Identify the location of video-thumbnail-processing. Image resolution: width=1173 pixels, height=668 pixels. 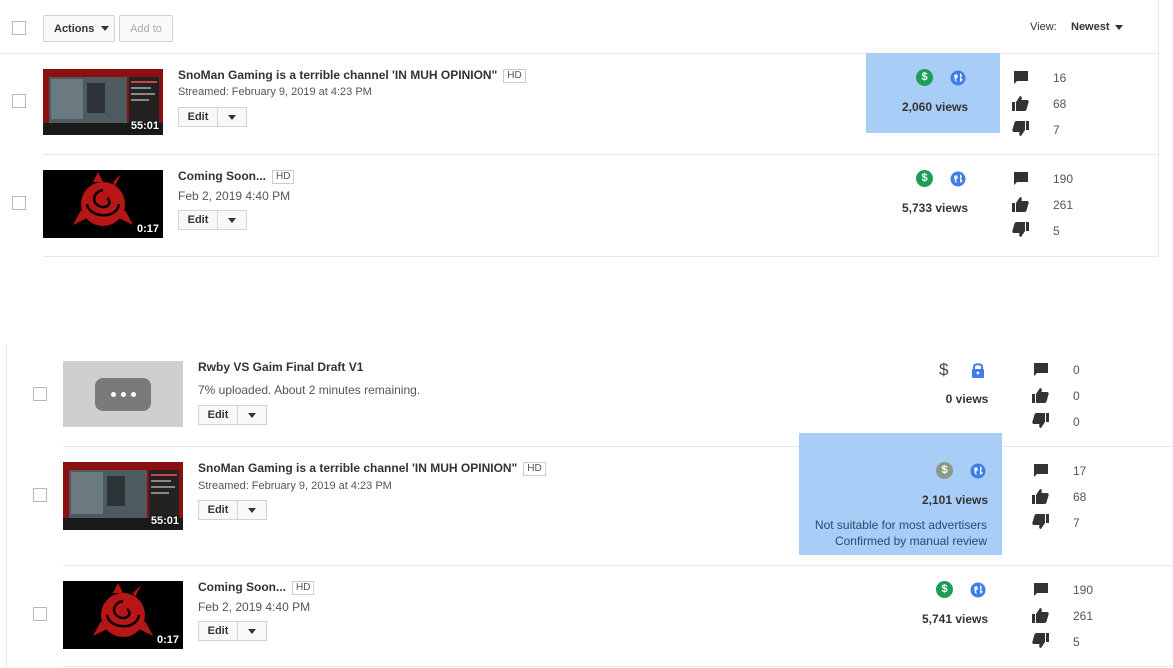
(123, 394).